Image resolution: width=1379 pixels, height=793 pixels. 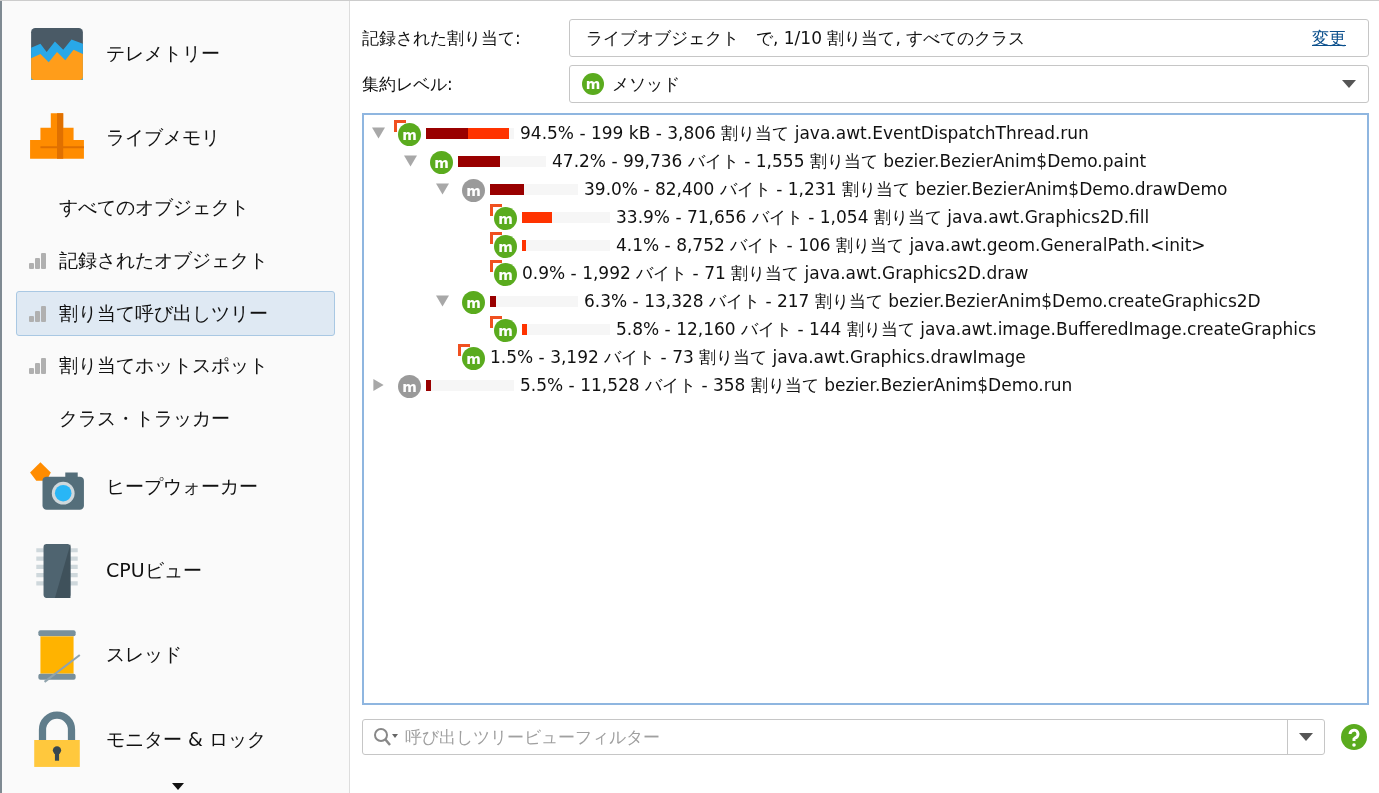 I want to click on tree-row: m 47.2% - 99,736 バイト - 1,555 割り当て bezier.BezierAnim$Demo.paint, so click(x=865, y=161).